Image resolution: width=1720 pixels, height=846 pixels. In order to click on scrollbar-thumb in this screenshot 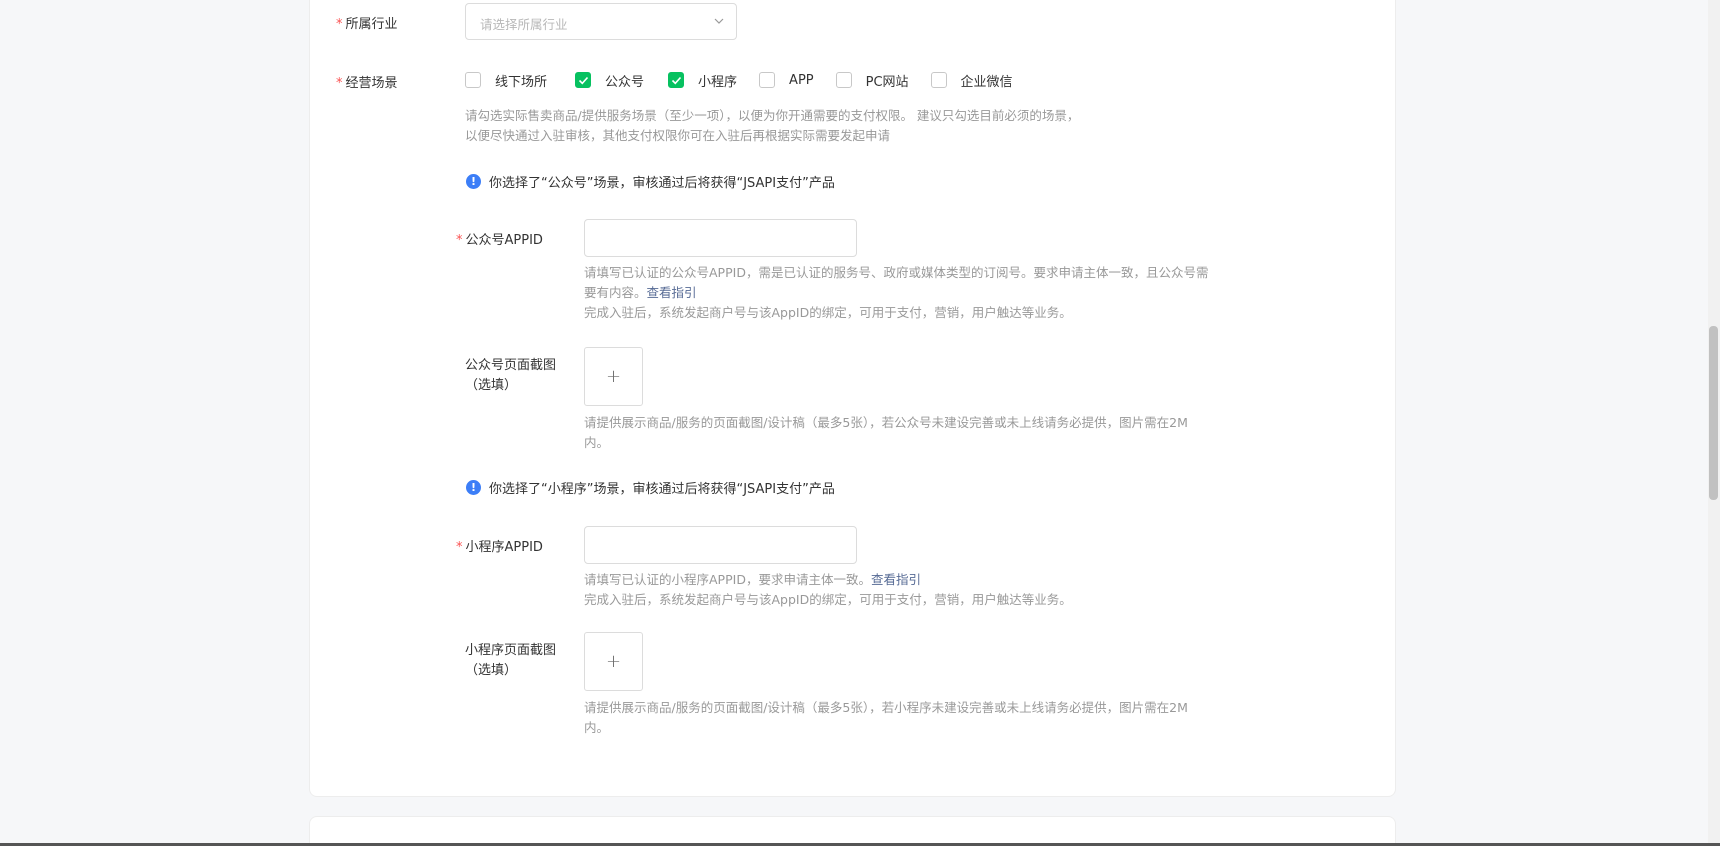, I will do `click(1713, 413)`.